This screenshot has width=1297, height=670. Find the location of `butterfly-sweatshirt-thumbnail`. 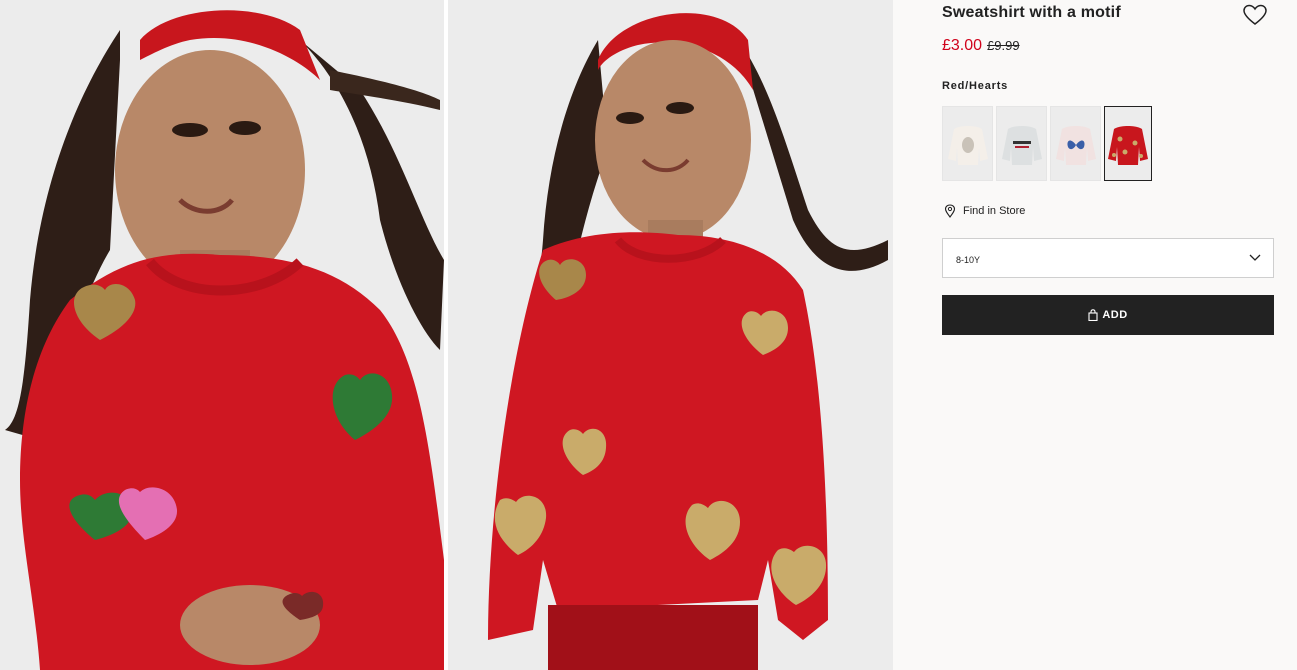

butterfly-sweatshirt-thumbnail is located at coordinates (1075, 145).